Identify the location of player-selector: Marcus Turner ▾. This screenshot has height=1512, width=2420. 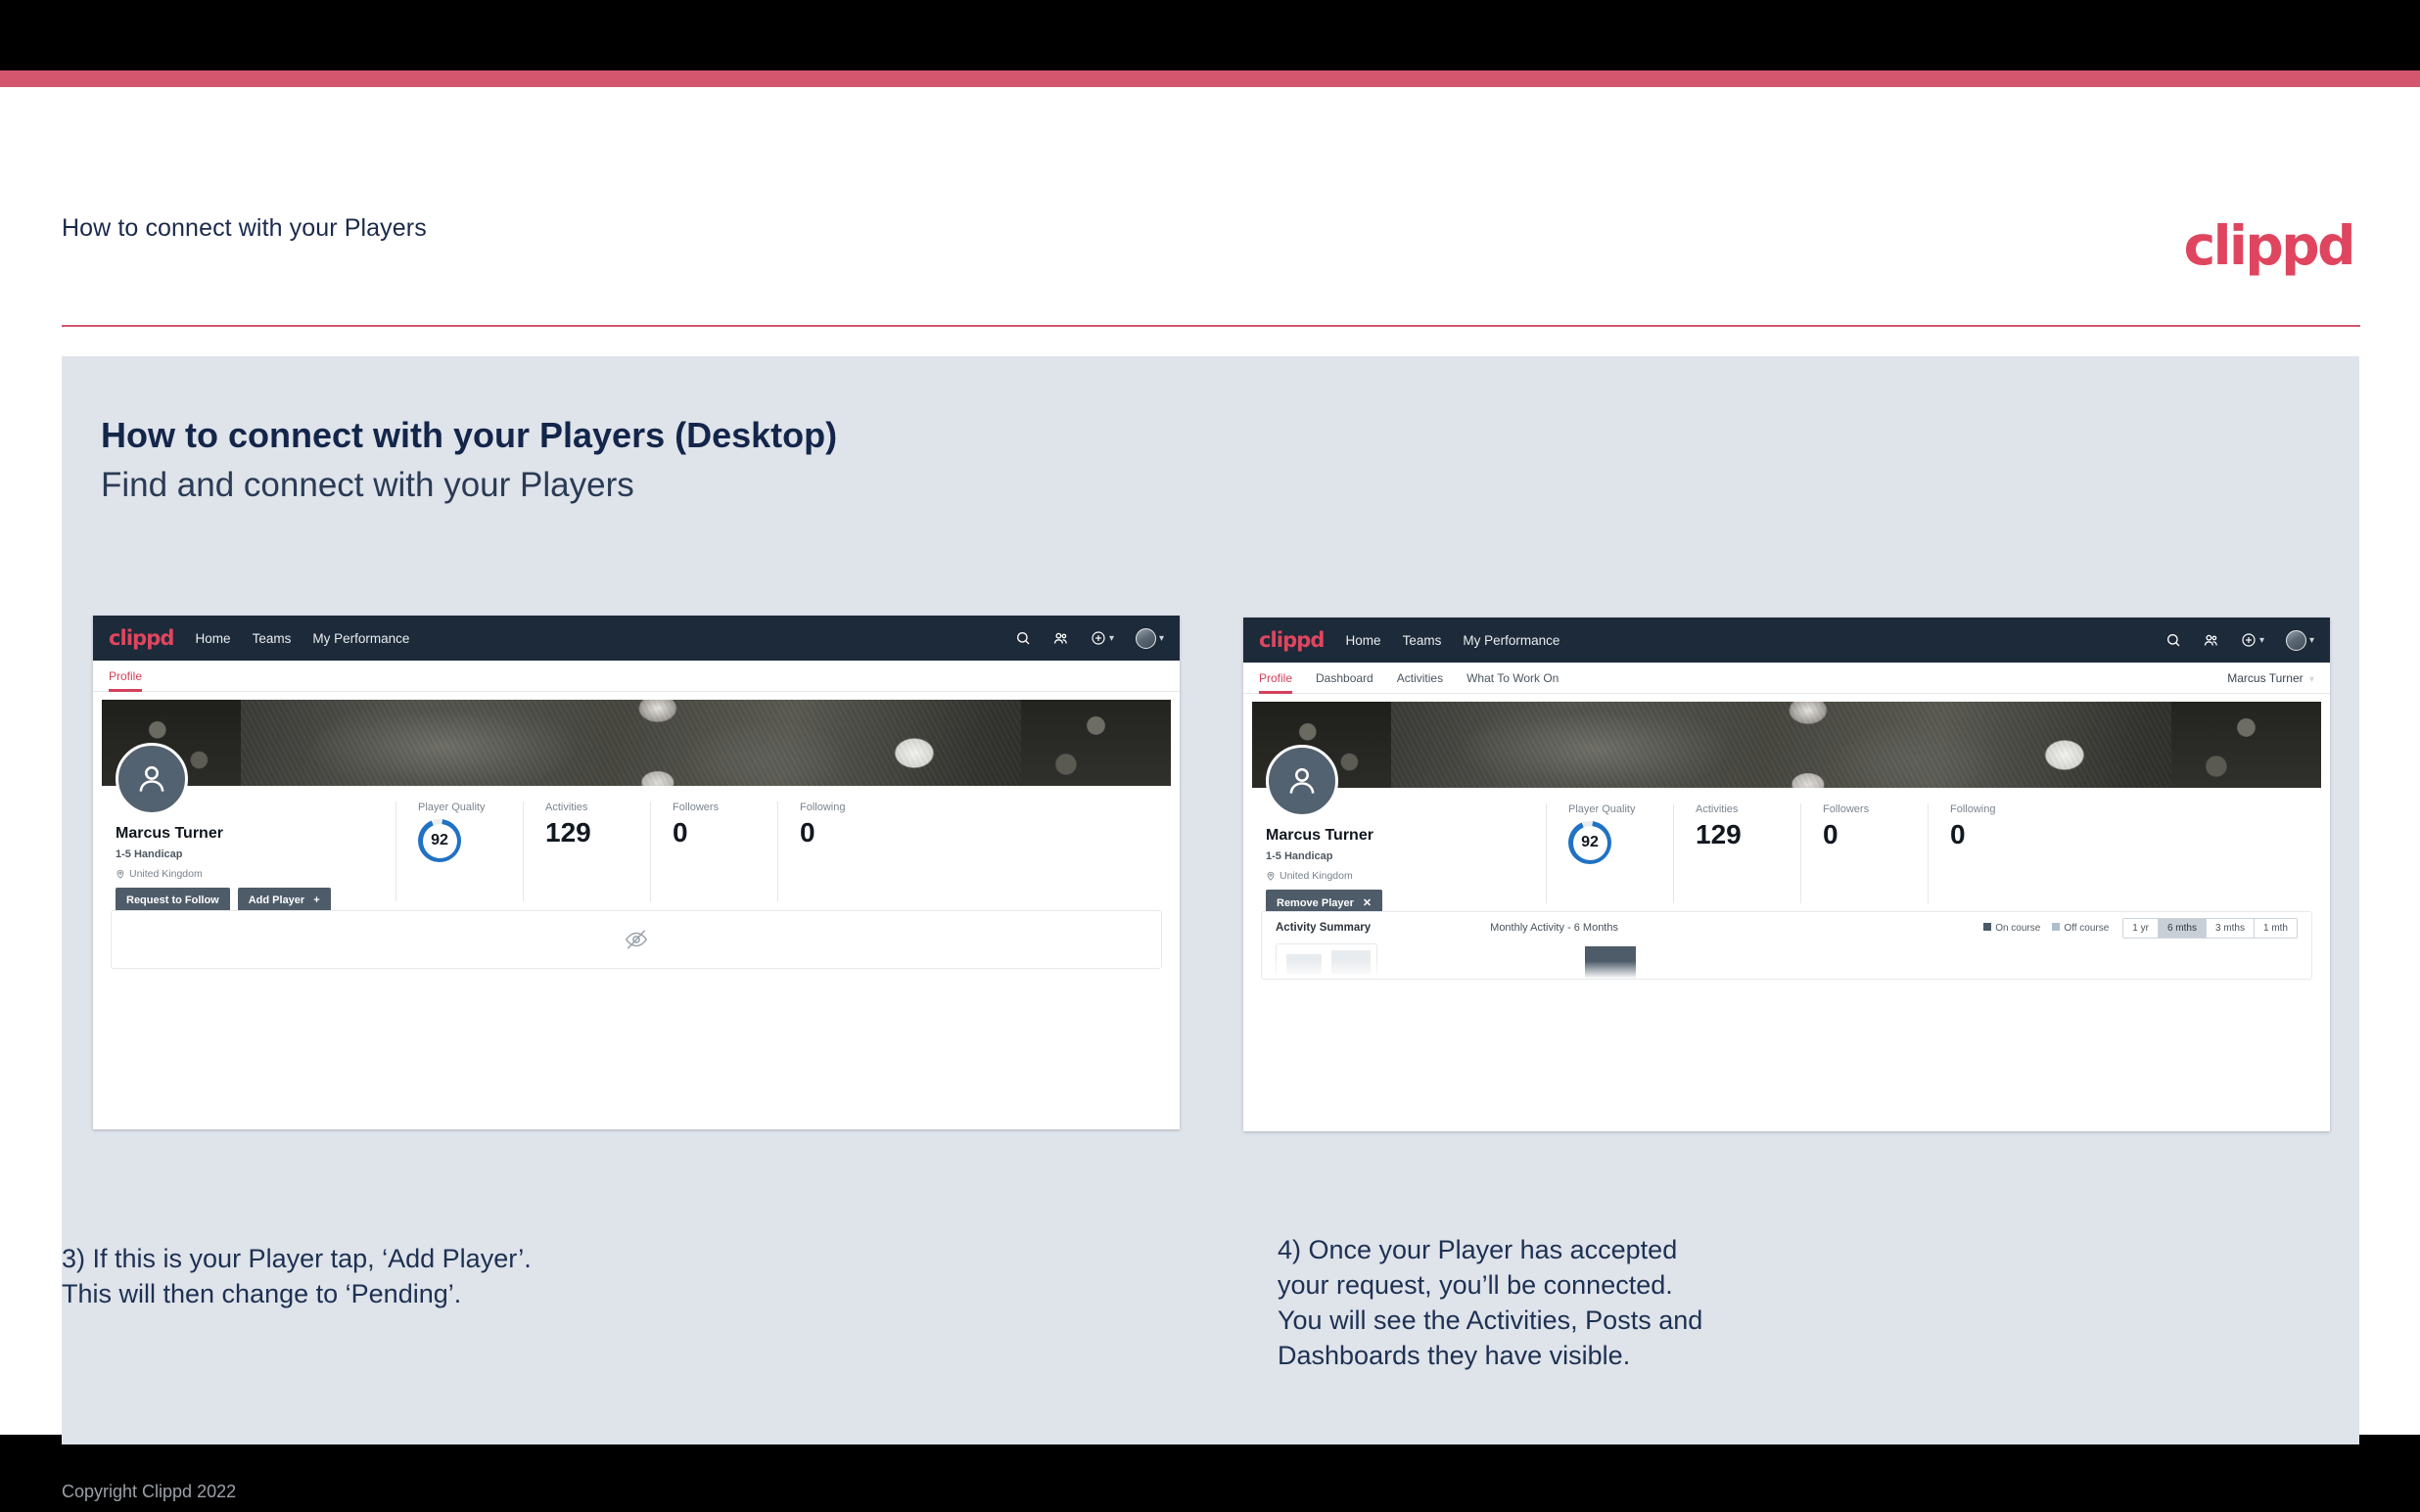
(2270, 678).